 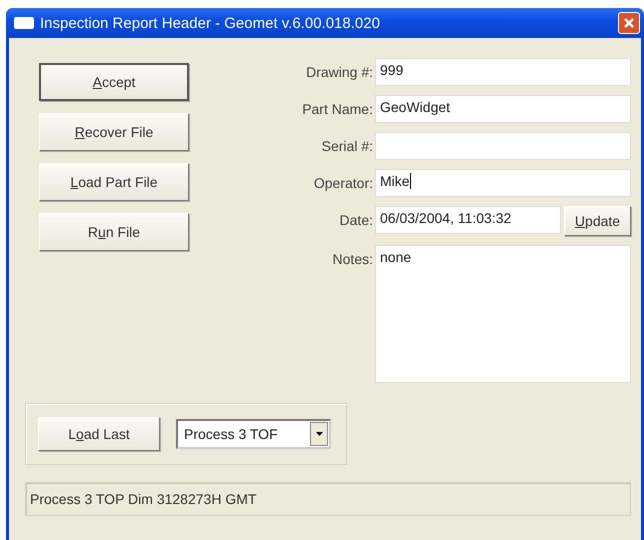 I want to click on action-button: Run File, so click(x=114, y=232).